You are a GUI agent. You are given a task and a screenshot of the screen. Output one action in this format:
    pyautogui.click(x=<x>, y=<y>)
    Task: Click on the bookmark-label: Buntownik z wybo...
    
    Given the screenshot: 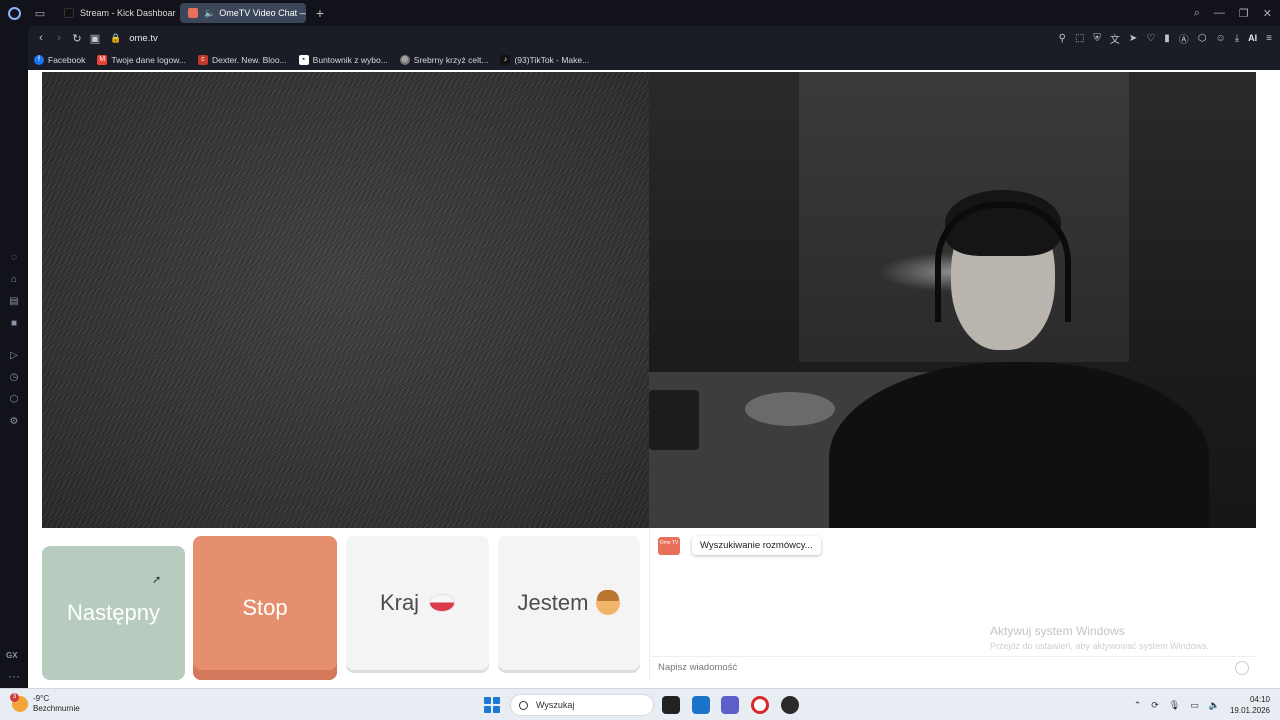 What is the action you would take?
    pyautogui.click(x=350, y=60)
    